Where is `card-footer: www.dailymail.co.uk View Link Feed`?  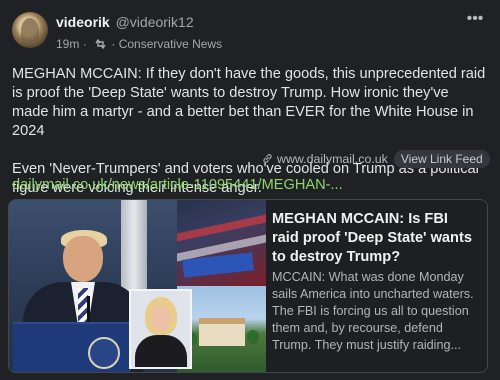
card-footer: www.dailymail.co.uk View Link Feed is located at coordinates (376, 159).